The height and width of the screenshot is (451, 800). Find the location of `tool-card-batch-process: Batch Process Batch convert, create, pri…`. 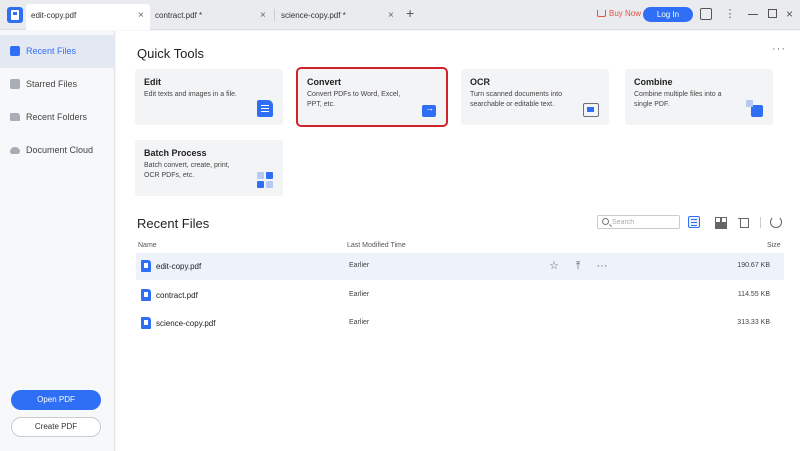

tool-card-batch-process: Batch Process Batch convert, create, pri… is located at coordinates (209, 168).